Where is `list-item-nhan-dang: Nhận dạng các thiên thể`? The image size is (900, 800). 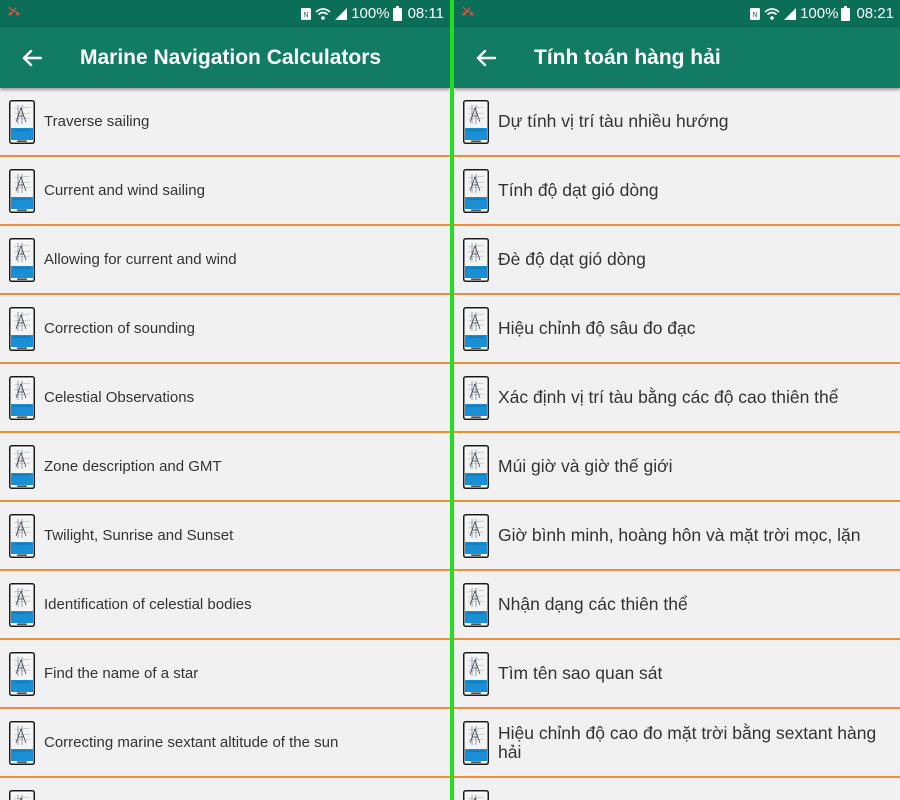 list-item-nhan-dang: Nhận dạng các thiên thể is located at coordinates (677, 605).